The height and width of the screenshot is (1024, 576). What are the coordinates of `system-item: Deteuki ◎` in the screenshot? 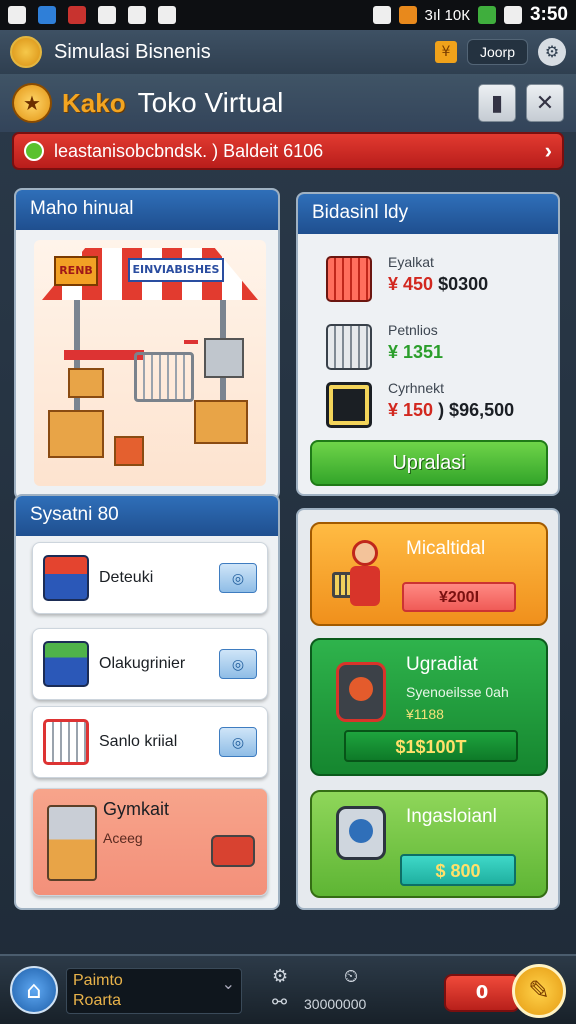 It's located at (150, 578).